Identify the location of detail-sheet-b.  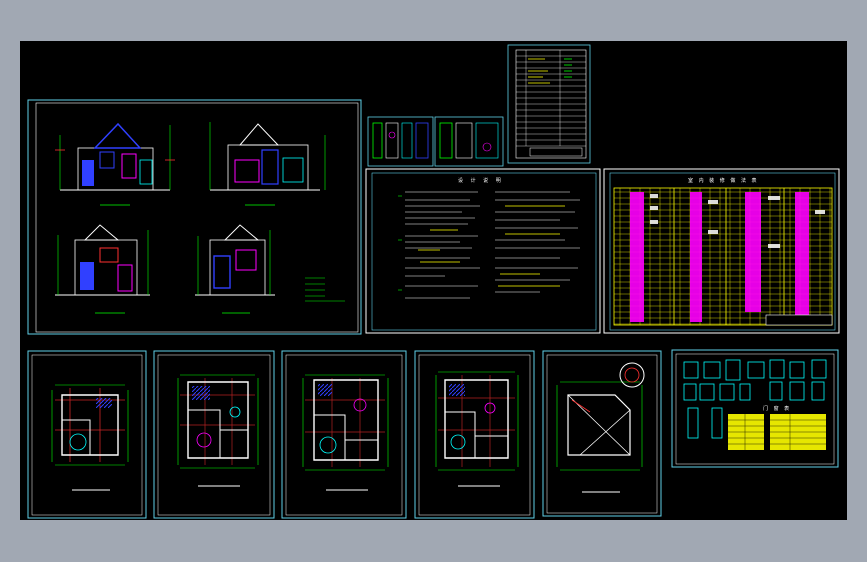
(469, 141).